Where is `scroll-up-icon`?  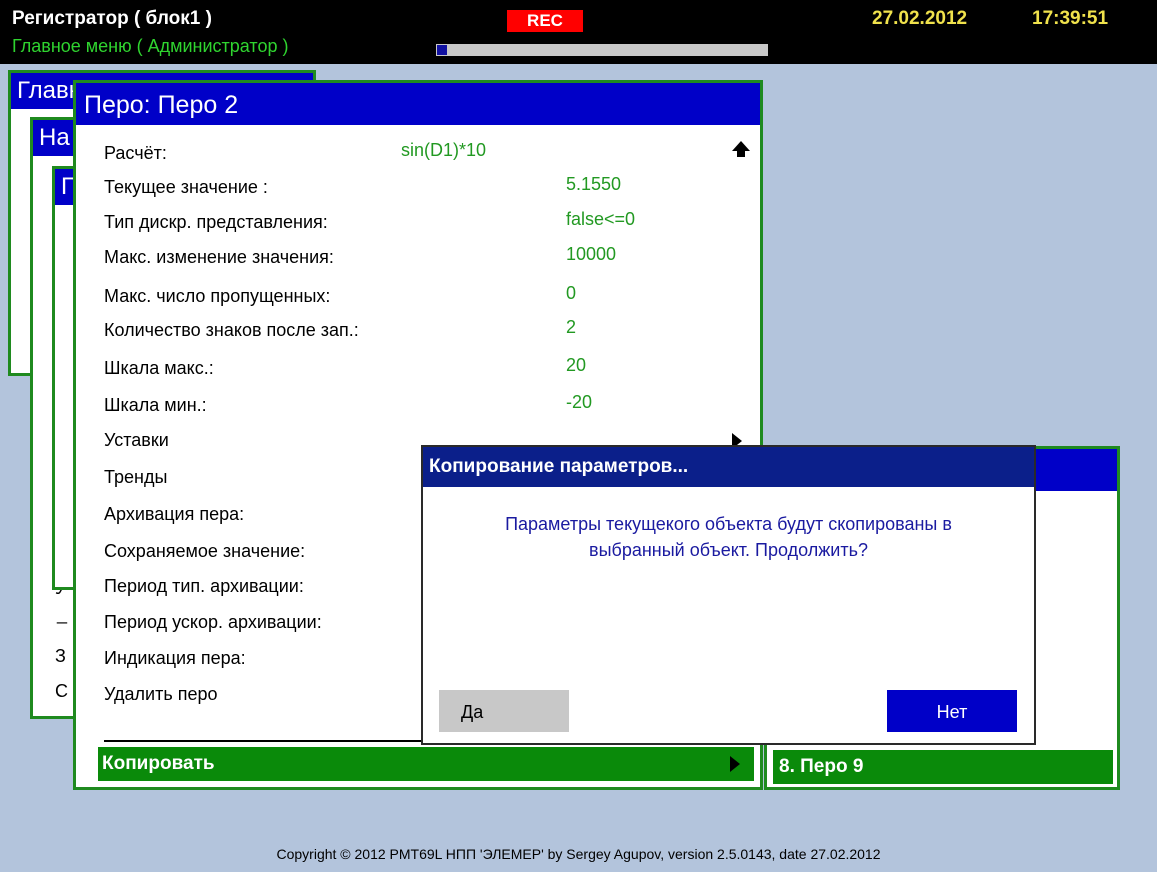 scroll-up-icon is located at coordinates (741, 149).